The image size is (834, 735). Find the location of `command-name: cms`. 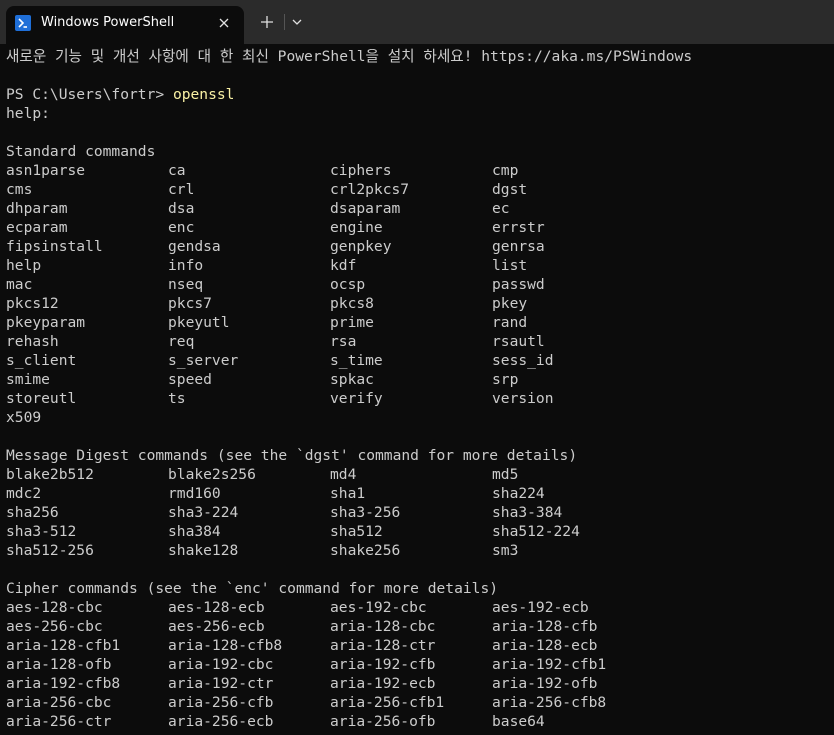

command-name: cms is located at coordinates (19, 189).